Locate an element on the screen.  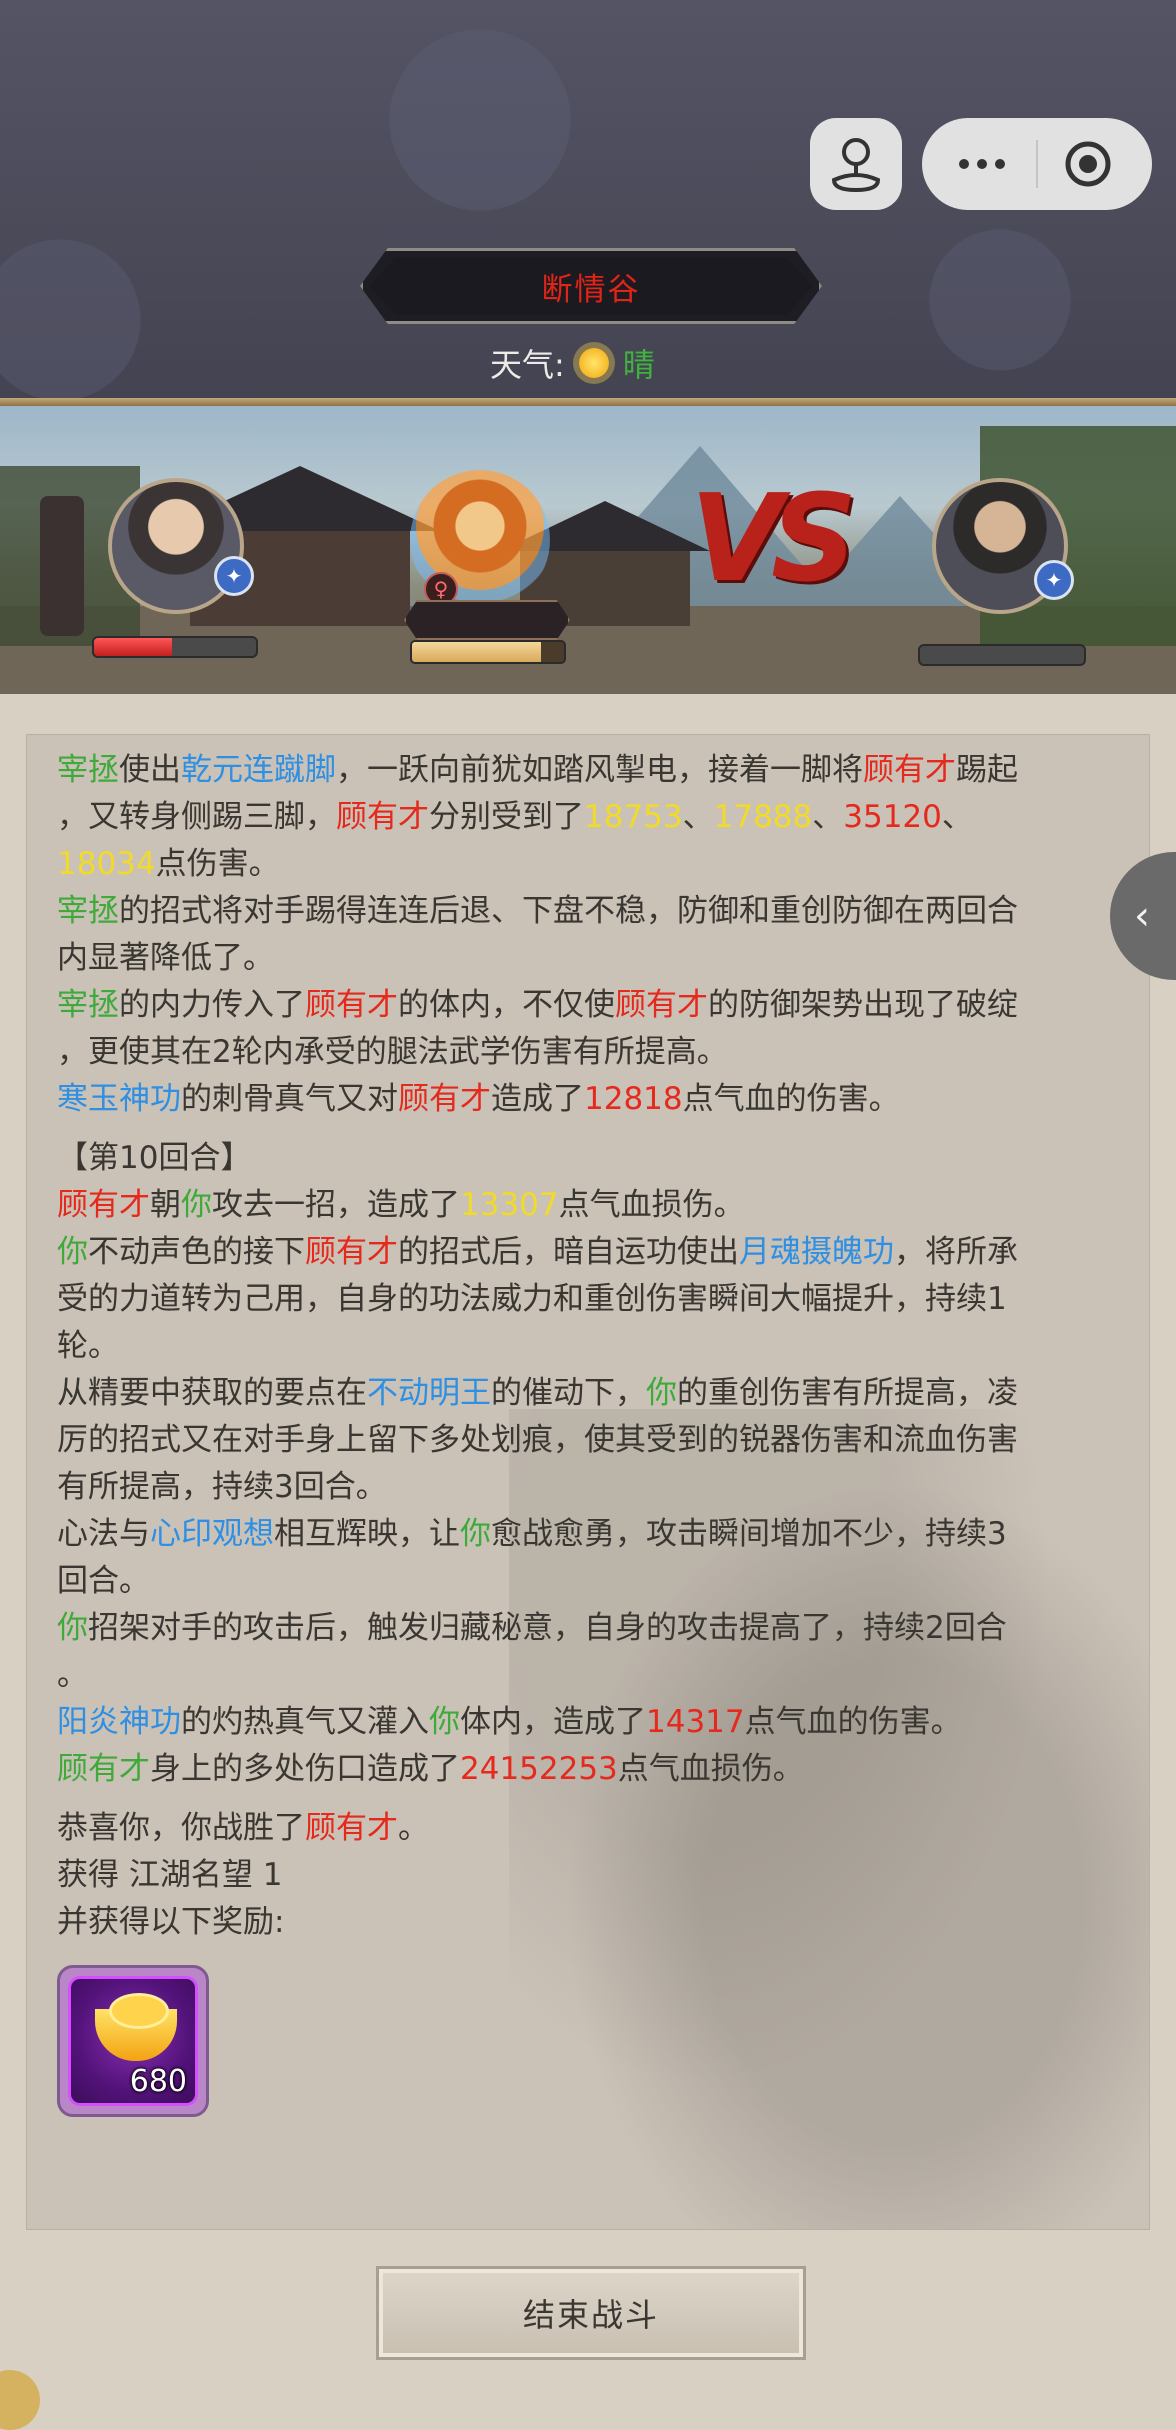
companion-hp-bar is located at coordinates (488, 652).